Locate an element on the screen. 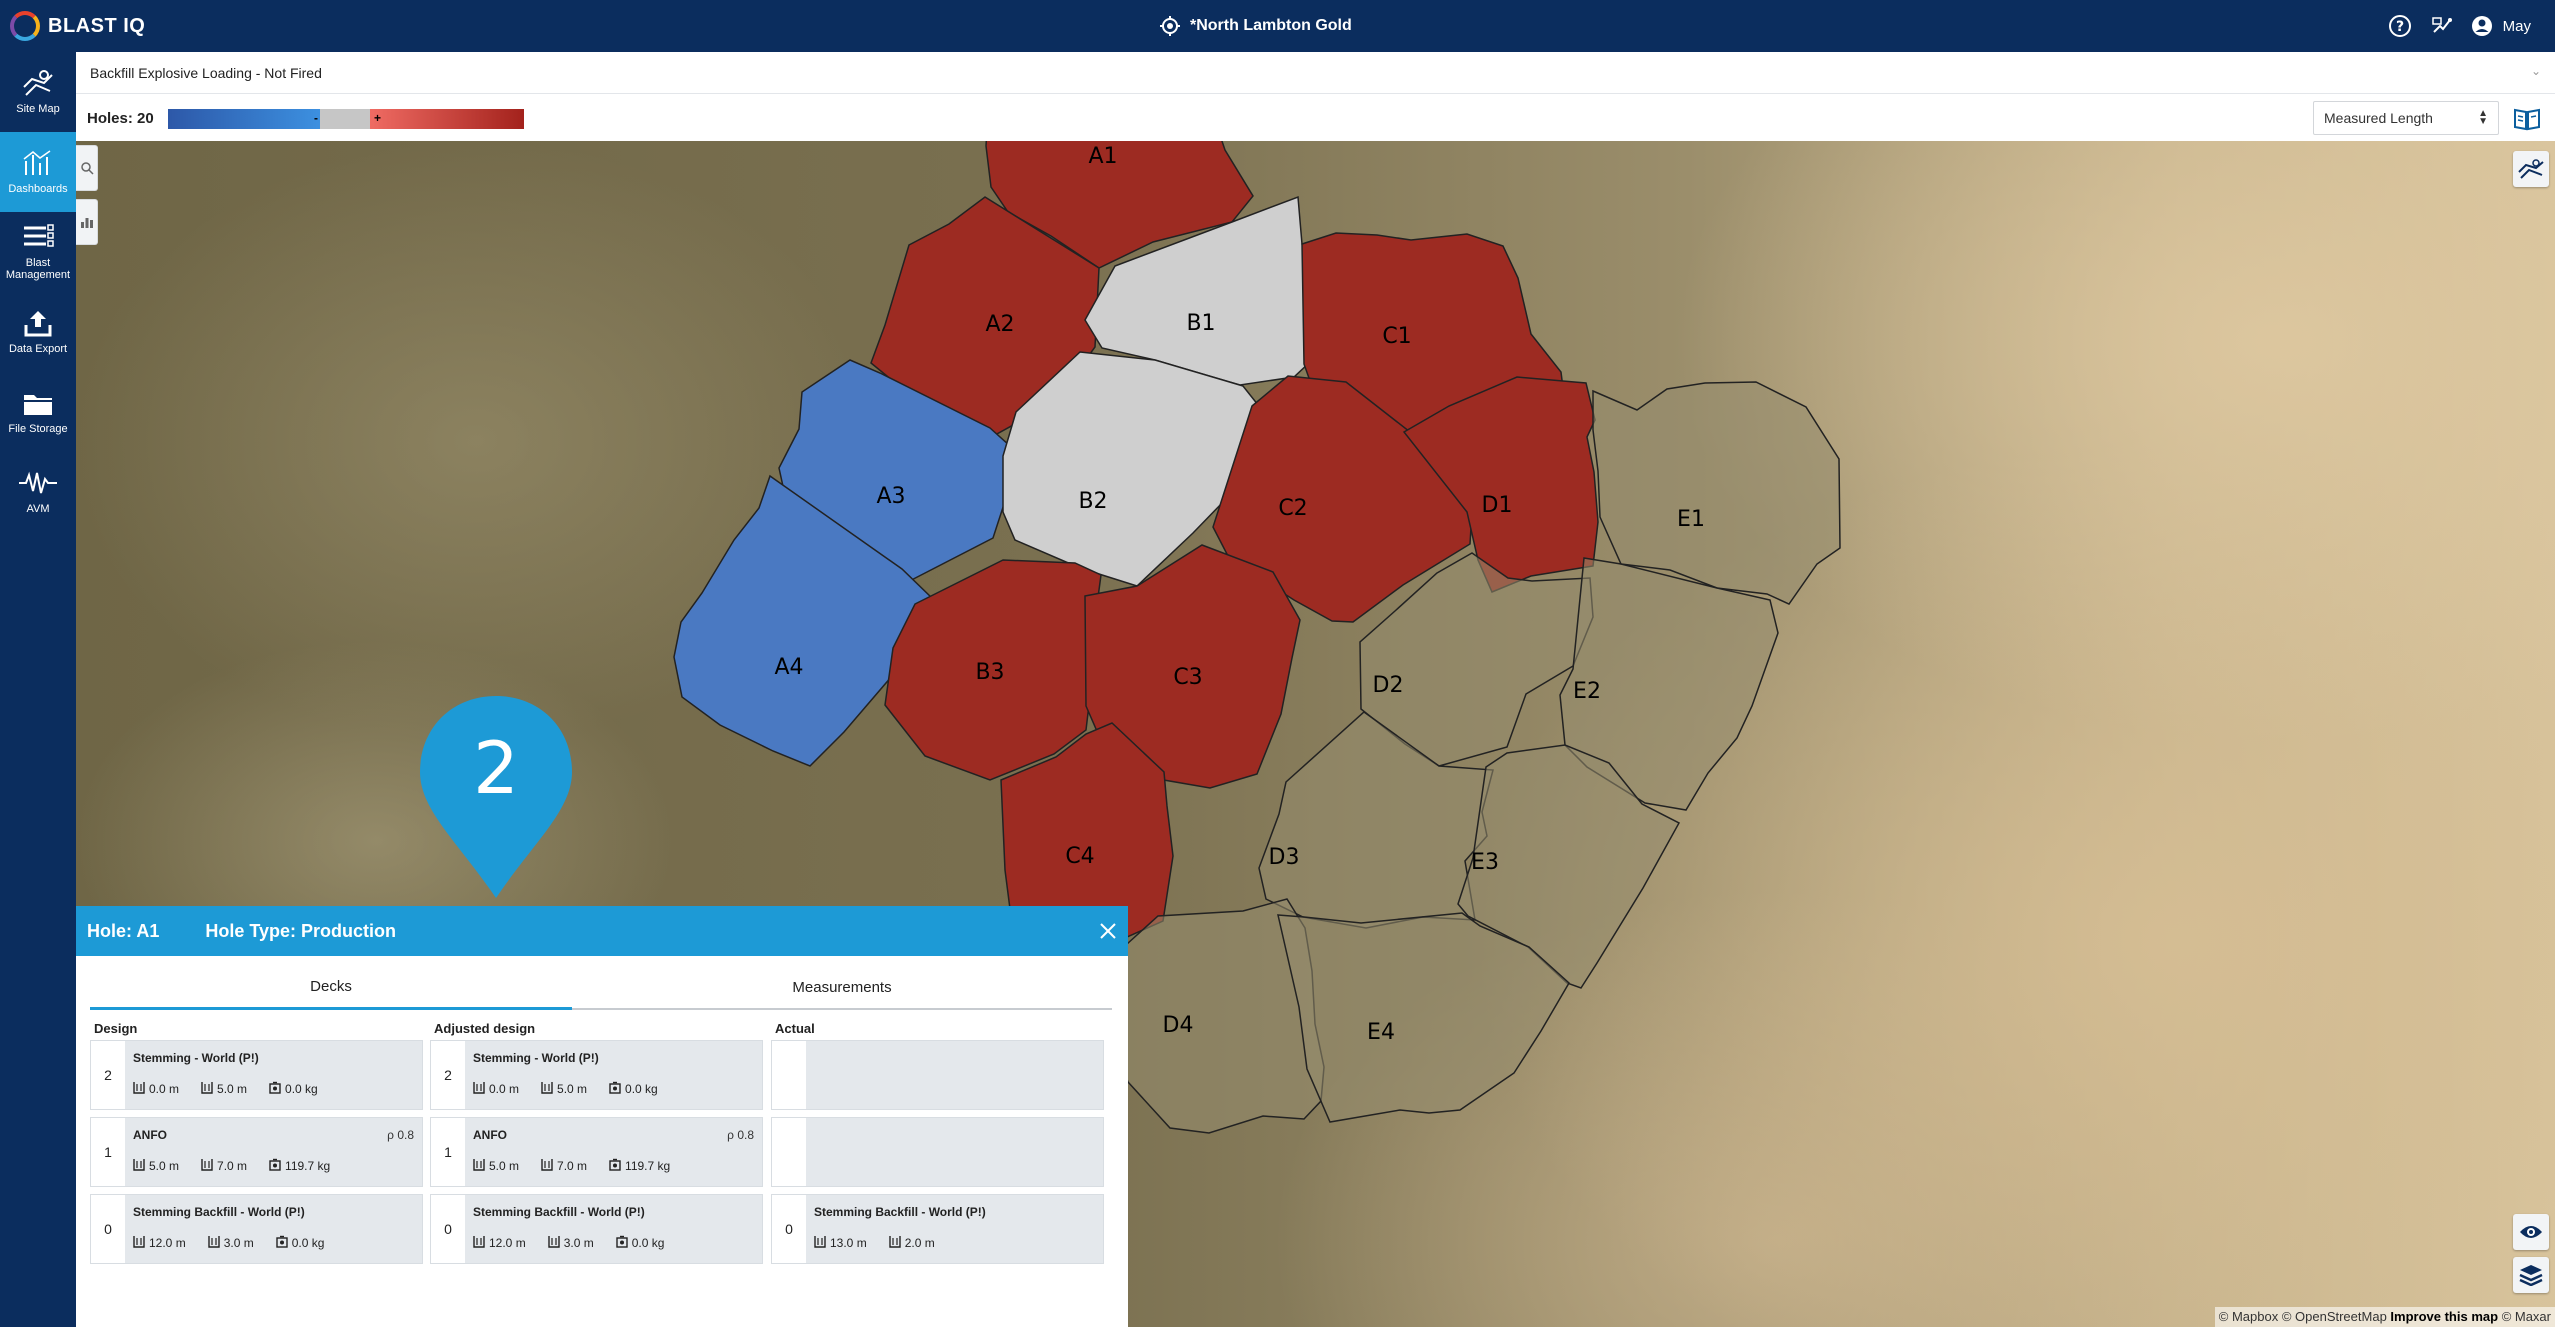  visibility-button is located at coordinates (2531, 1232).